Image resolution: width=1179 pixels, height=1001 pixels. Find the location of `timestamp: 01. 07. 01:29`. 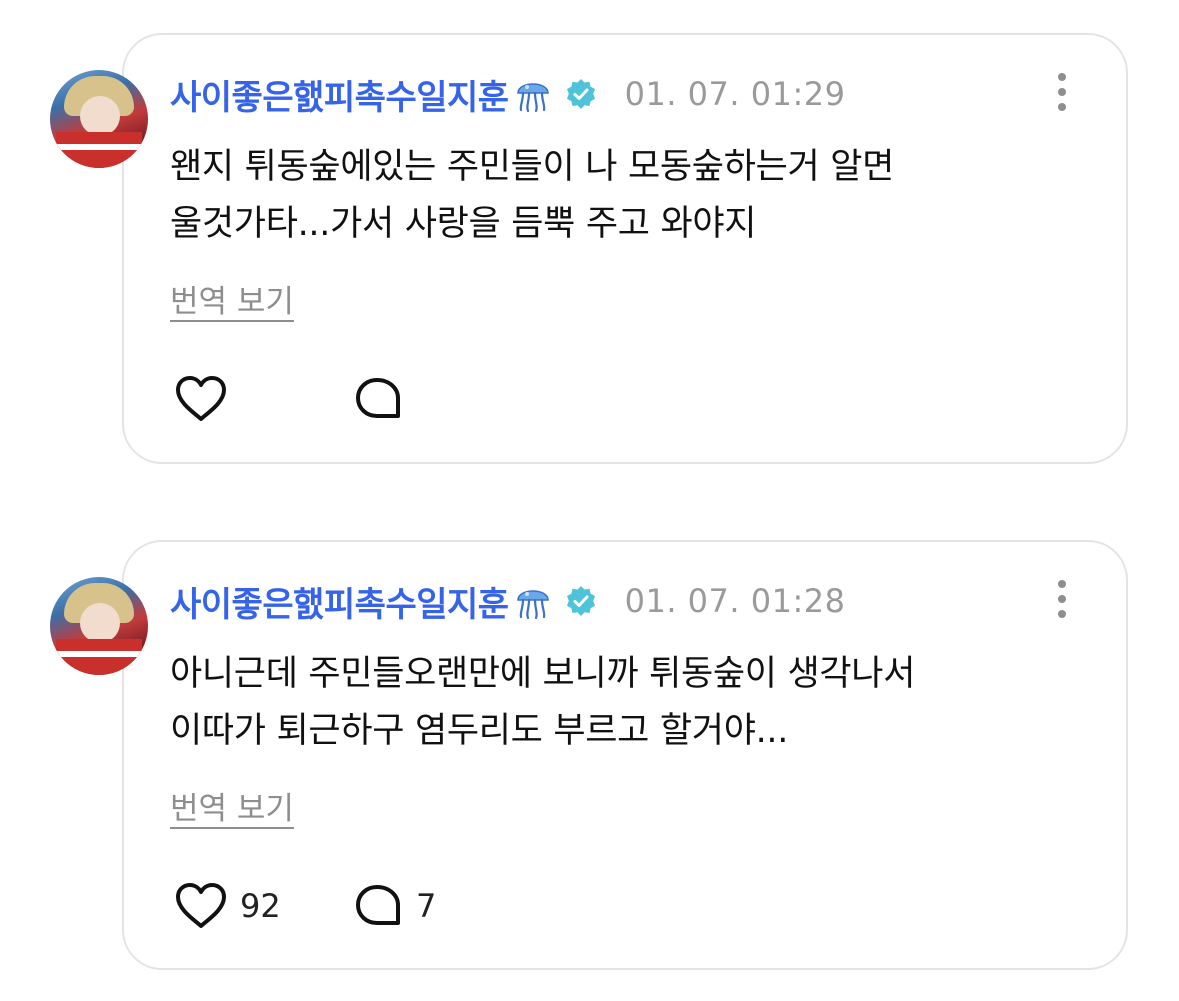

timestamp: 01. 07. 01:29 is located at coordinates (735, 94).